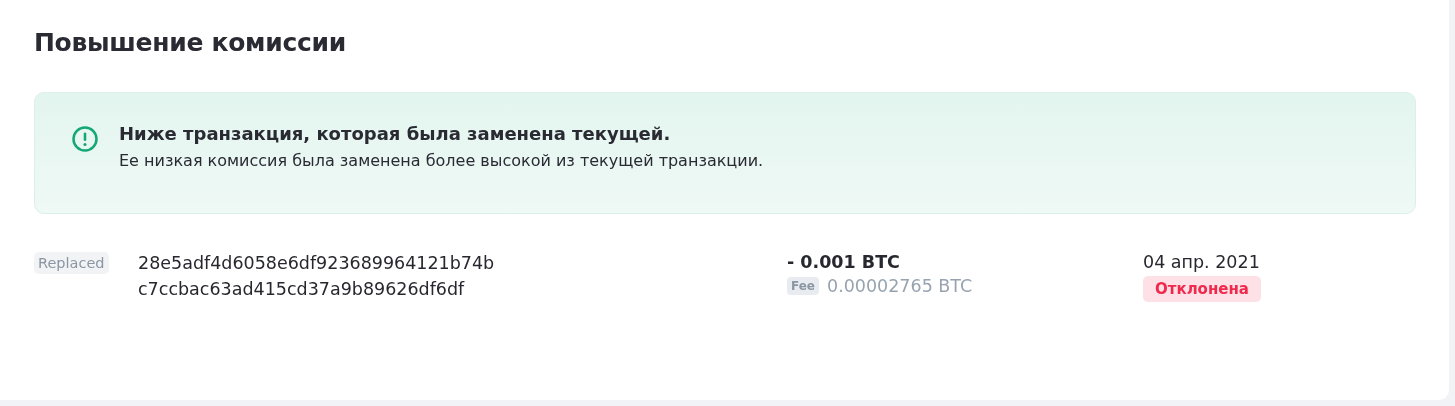 The width and height of the screenshot is (1455, 406). I want to click on status-tag: Отклонена, so click(1202, 289).